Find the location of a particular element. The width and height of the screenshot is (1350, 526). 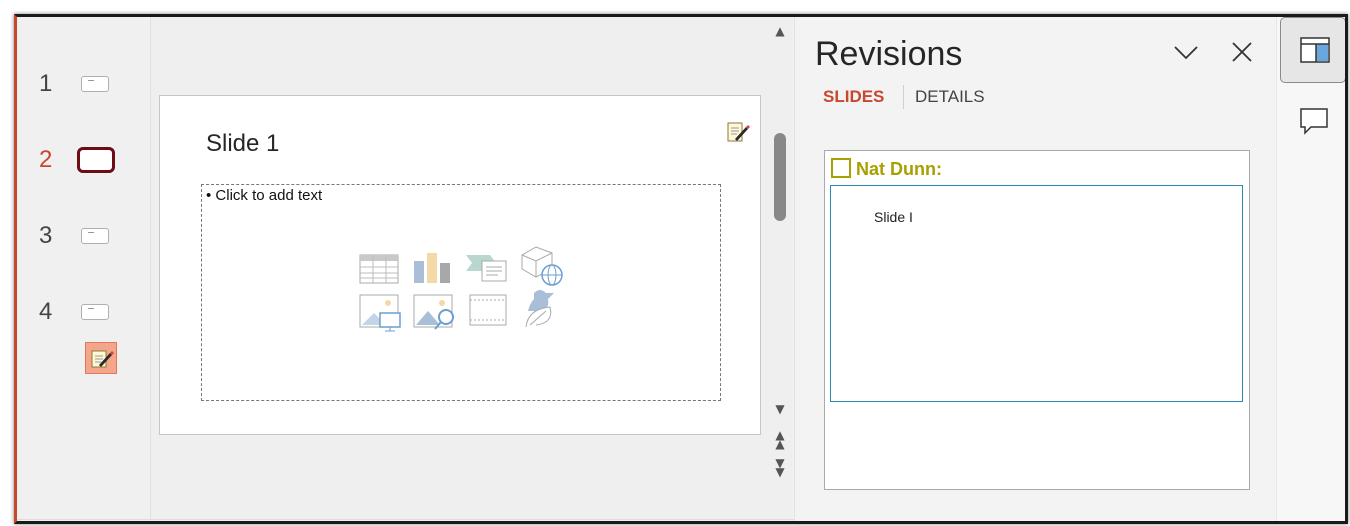

thumbnail-number: 1 is located at coordinates (46, 83).